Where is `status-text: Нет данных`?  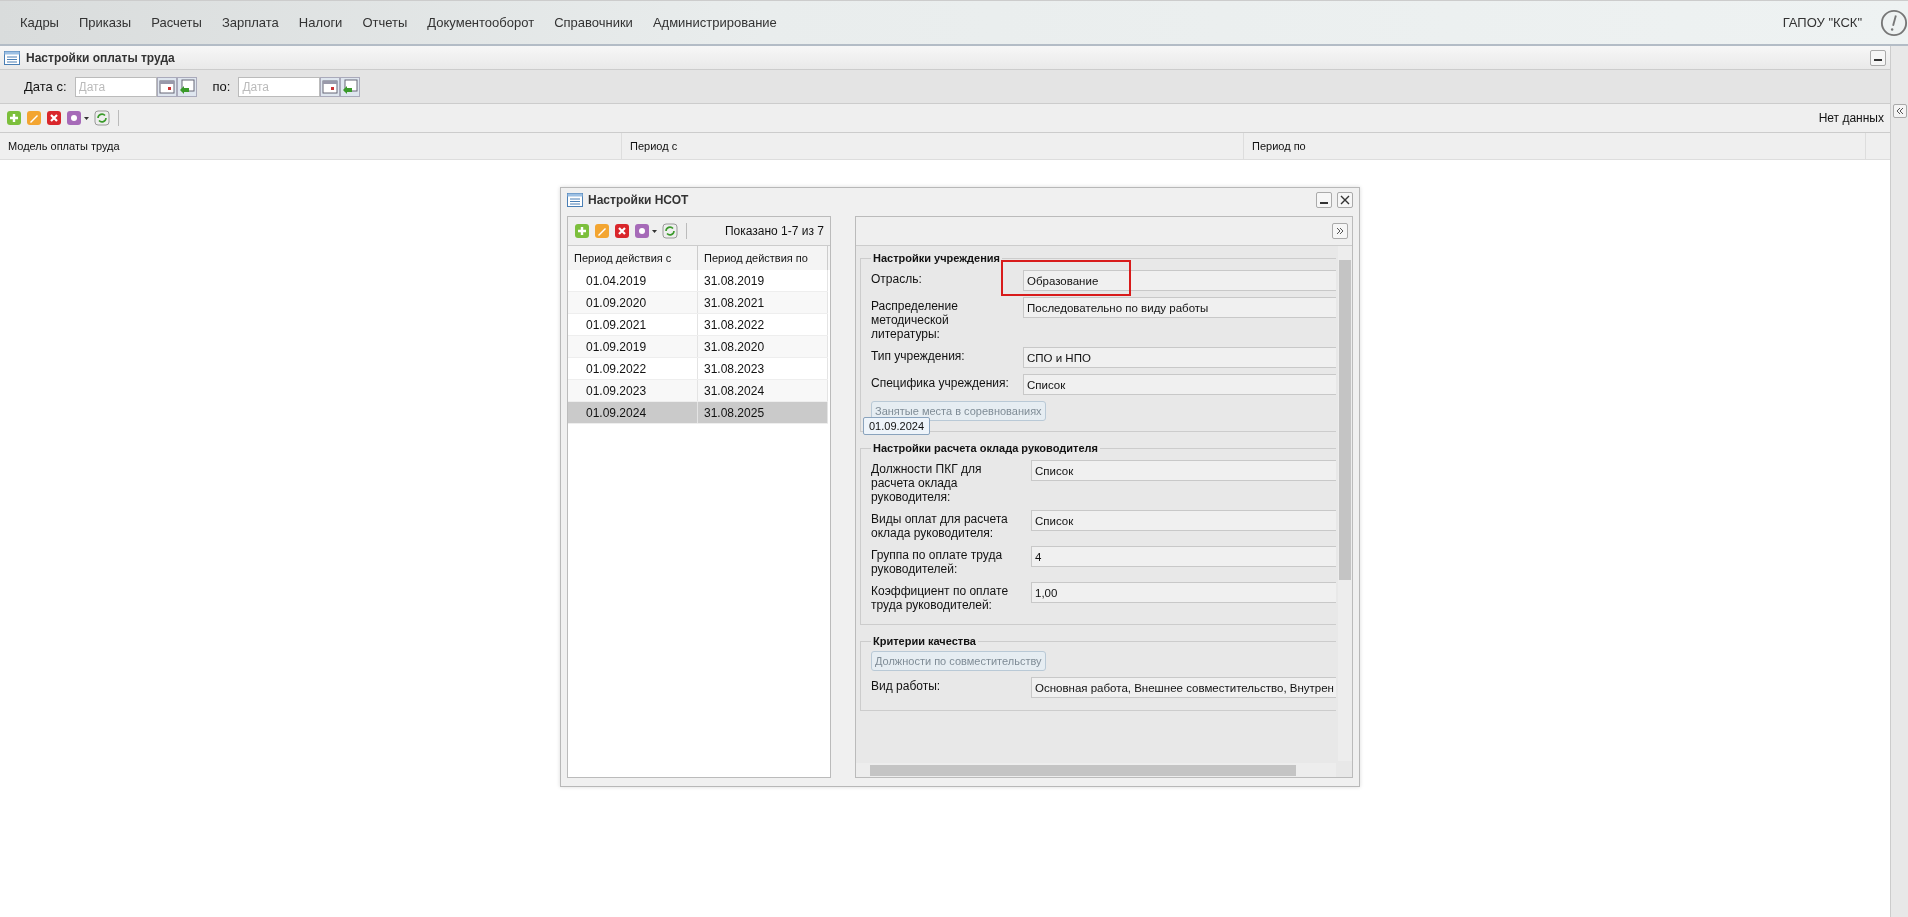
status-text: Нет данных is located at coordinates (1851, 118).